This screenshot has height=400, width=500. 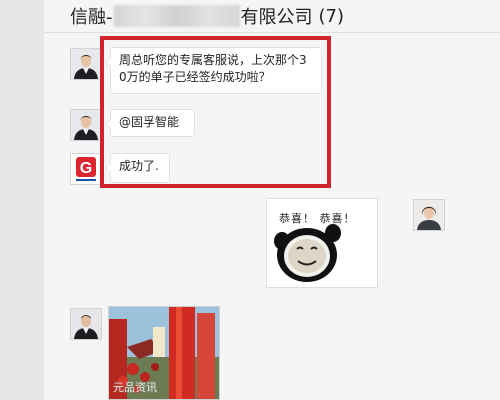 What do you see at coordinates (307, 253) in the screenshot?
I see `panda-meme-icon` at bounding box center [307, 253].